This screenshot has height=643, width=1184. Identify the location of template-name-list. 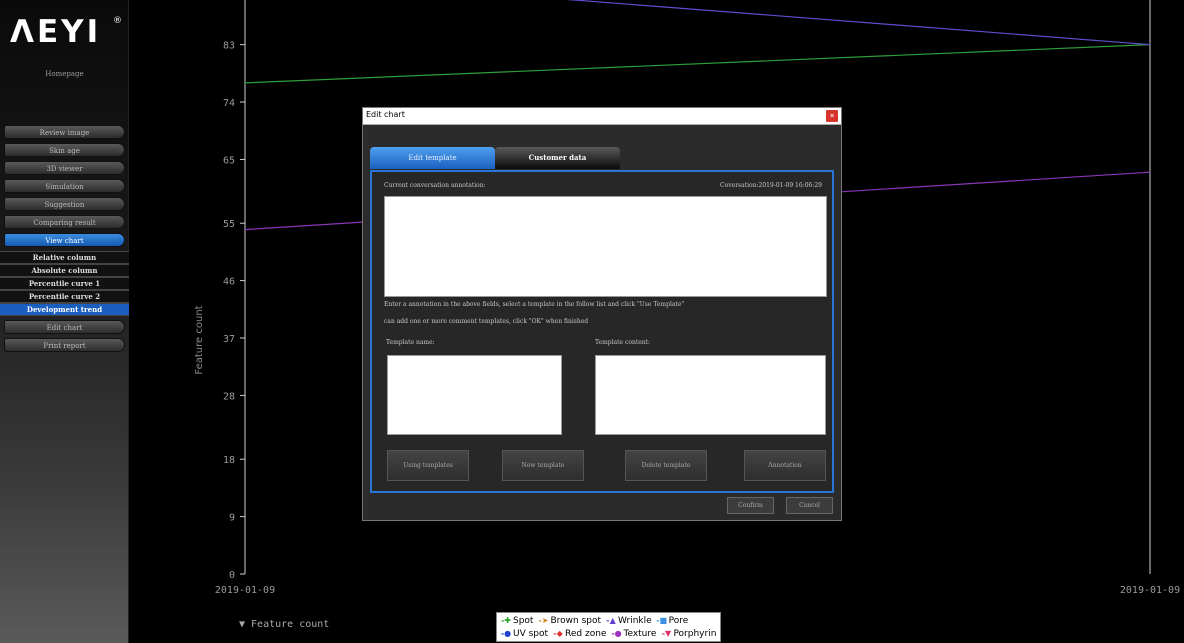
(474, 395).